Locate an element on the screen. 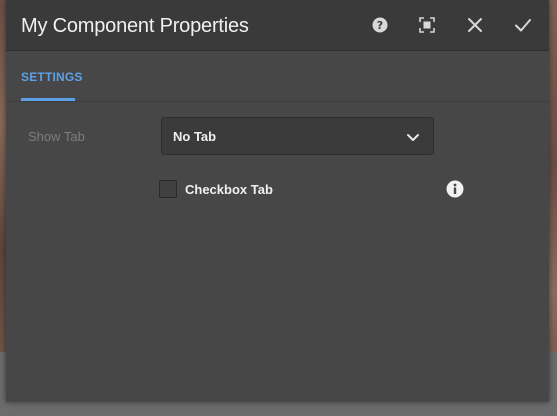 Image resolution: width=557 pixels, height=416 pixels. dialog-titlebar: My Component Properties ? is located at coordinates (277, 25).